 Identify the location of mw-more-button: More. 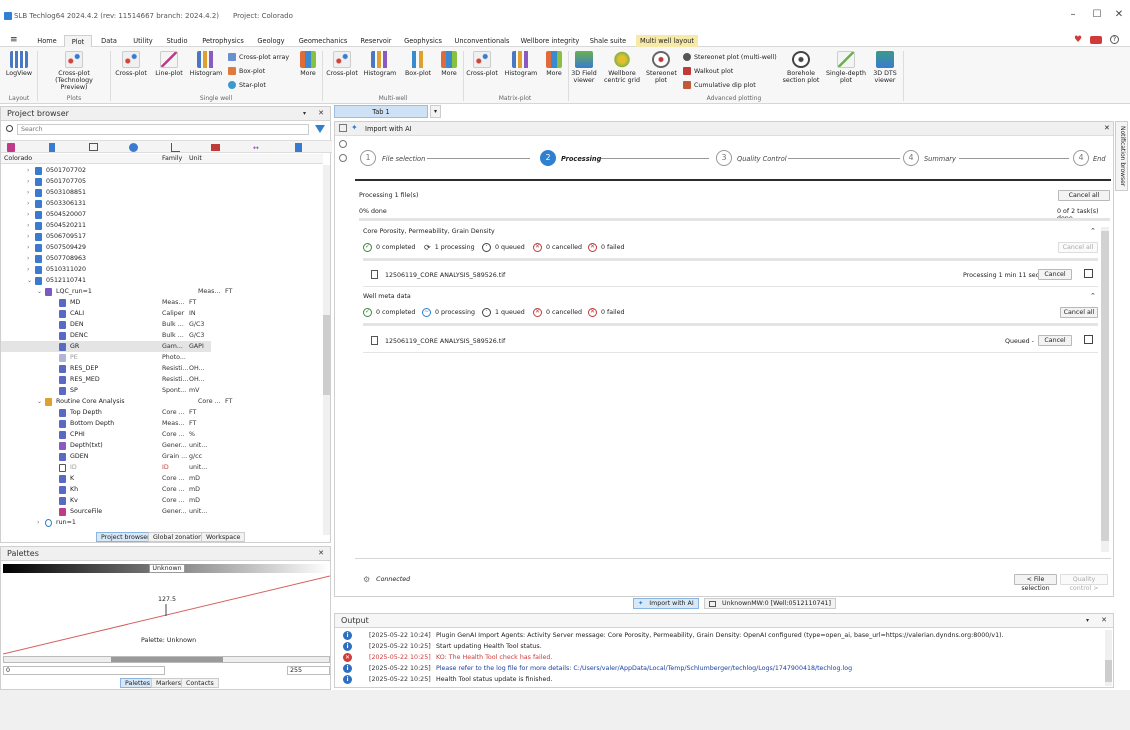
(449, 64).